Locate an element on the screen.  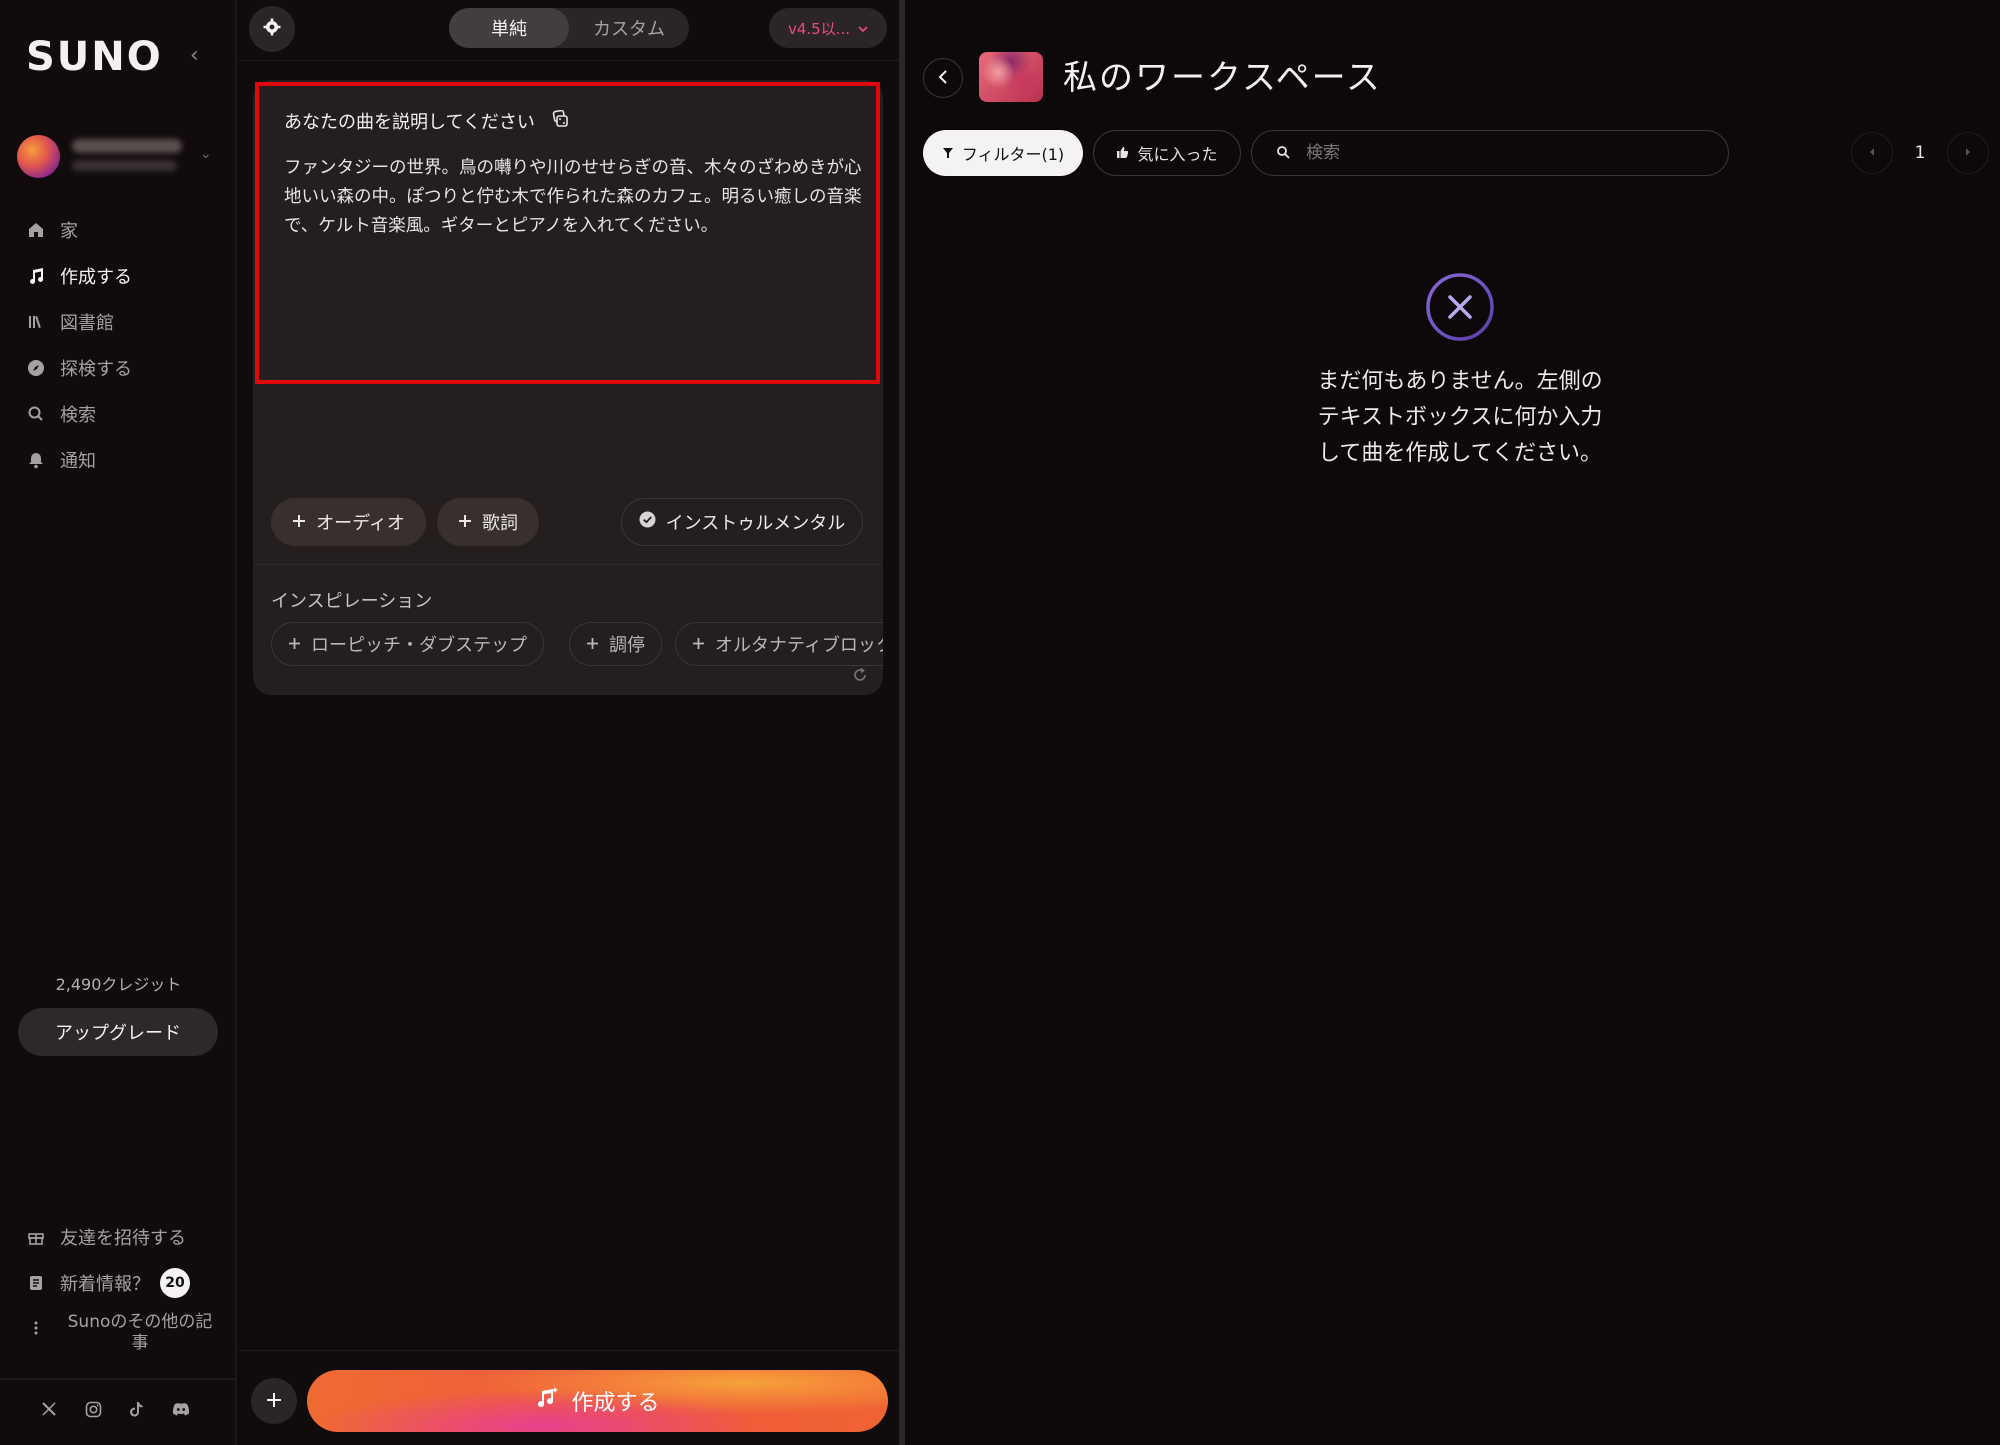
inspiration-chip-label: 調停 is located at coordinates (627, 645).